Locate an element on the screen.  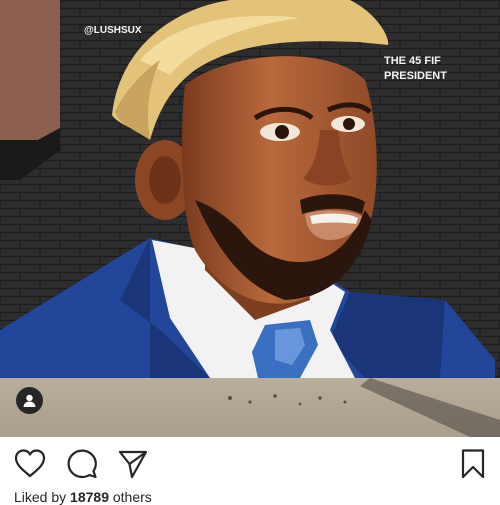
like-button is located at coordinates (30, 464).